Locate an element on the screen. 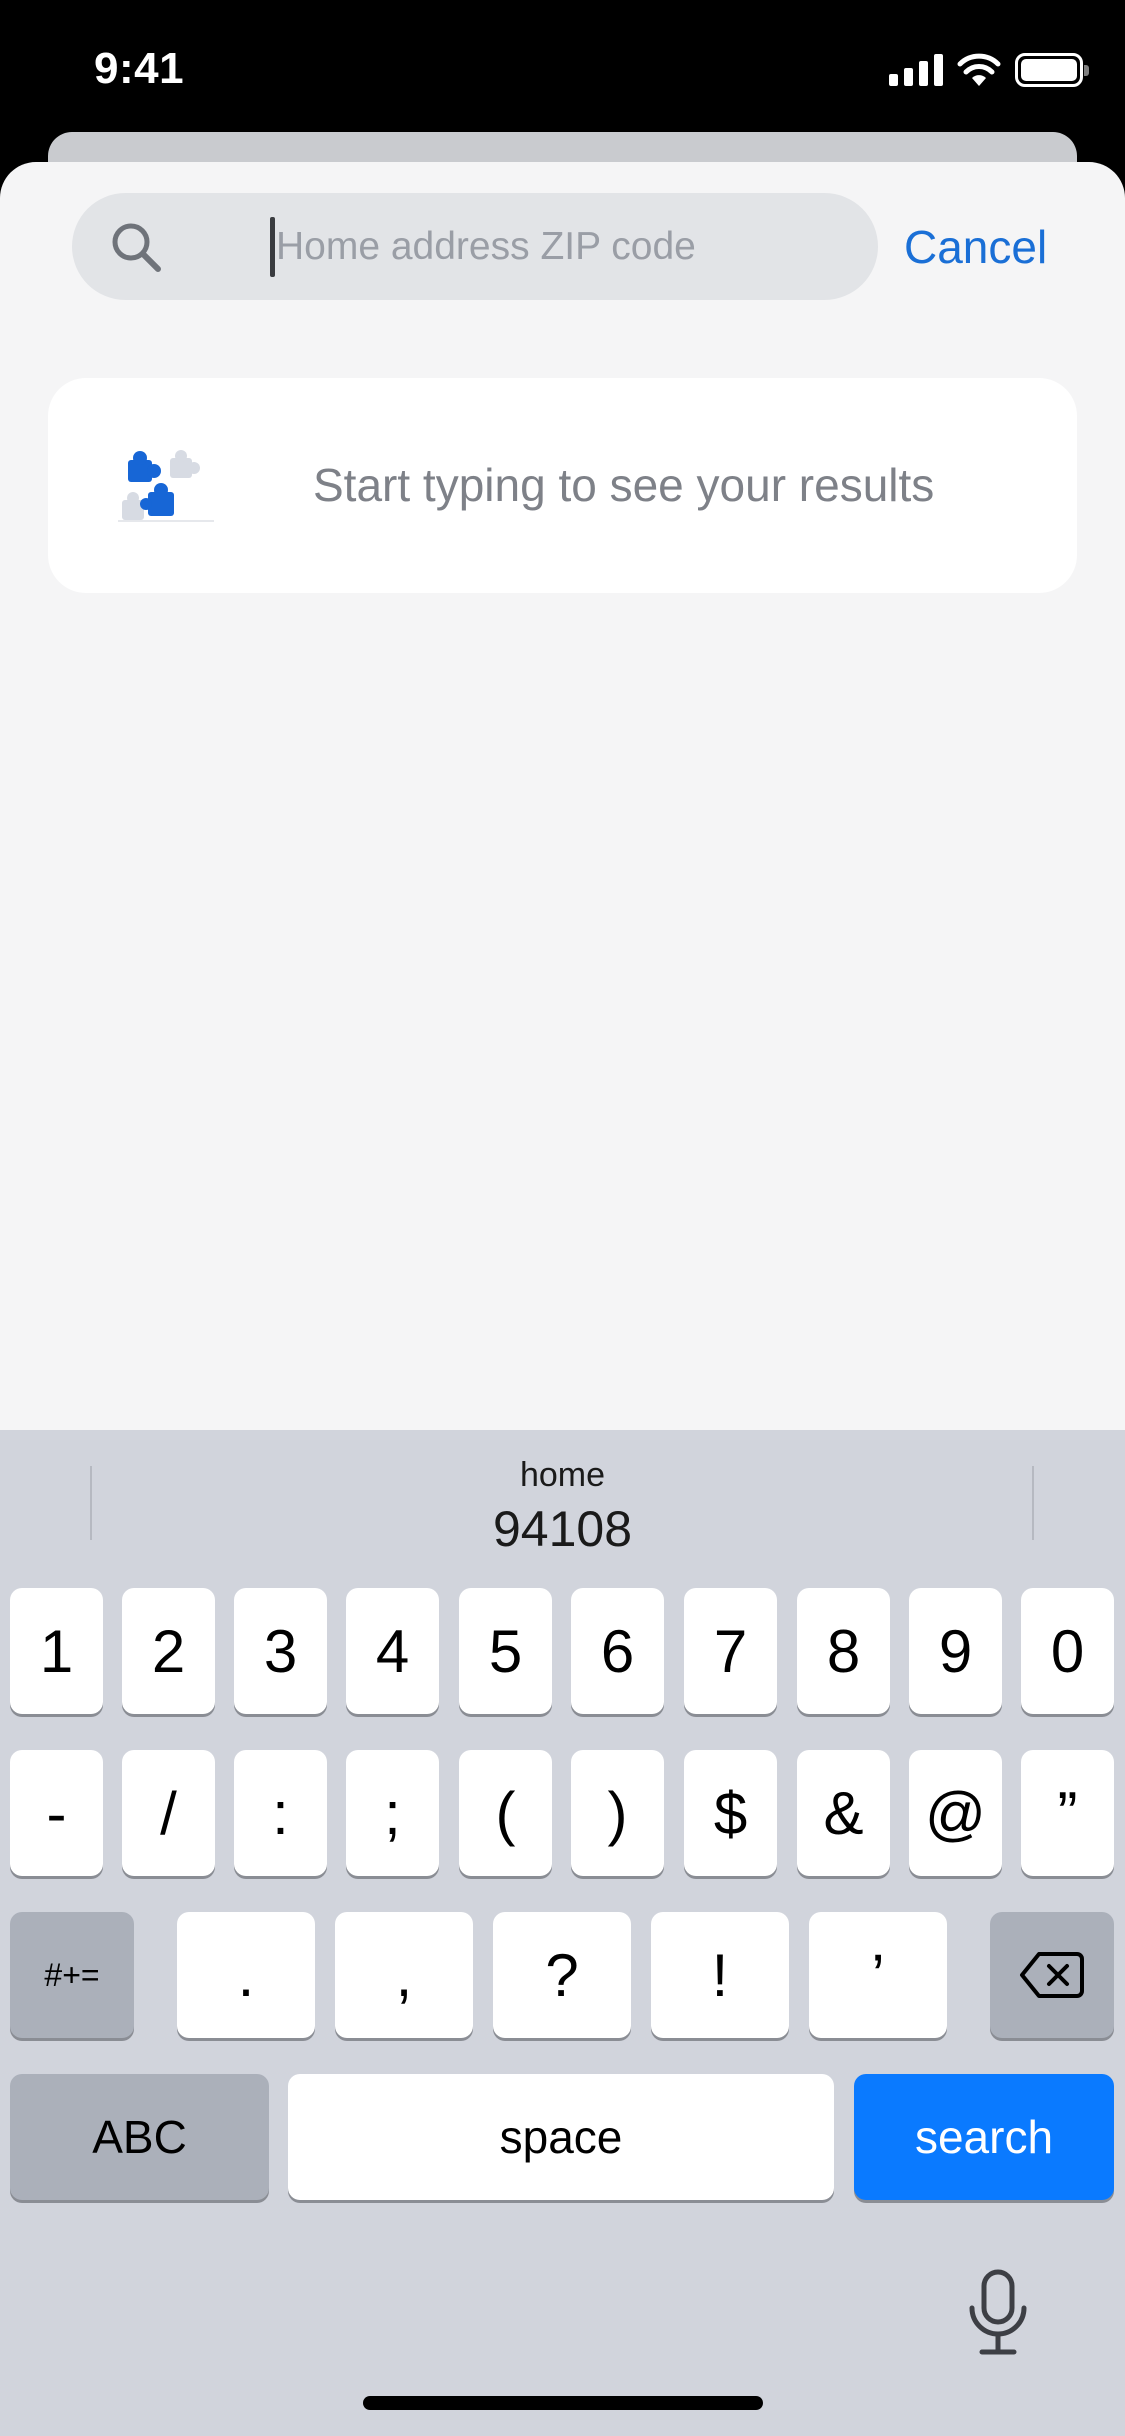 This screenshot has height=2436, width=1125. key-4: 4 is located at coordinates (392, 1651).